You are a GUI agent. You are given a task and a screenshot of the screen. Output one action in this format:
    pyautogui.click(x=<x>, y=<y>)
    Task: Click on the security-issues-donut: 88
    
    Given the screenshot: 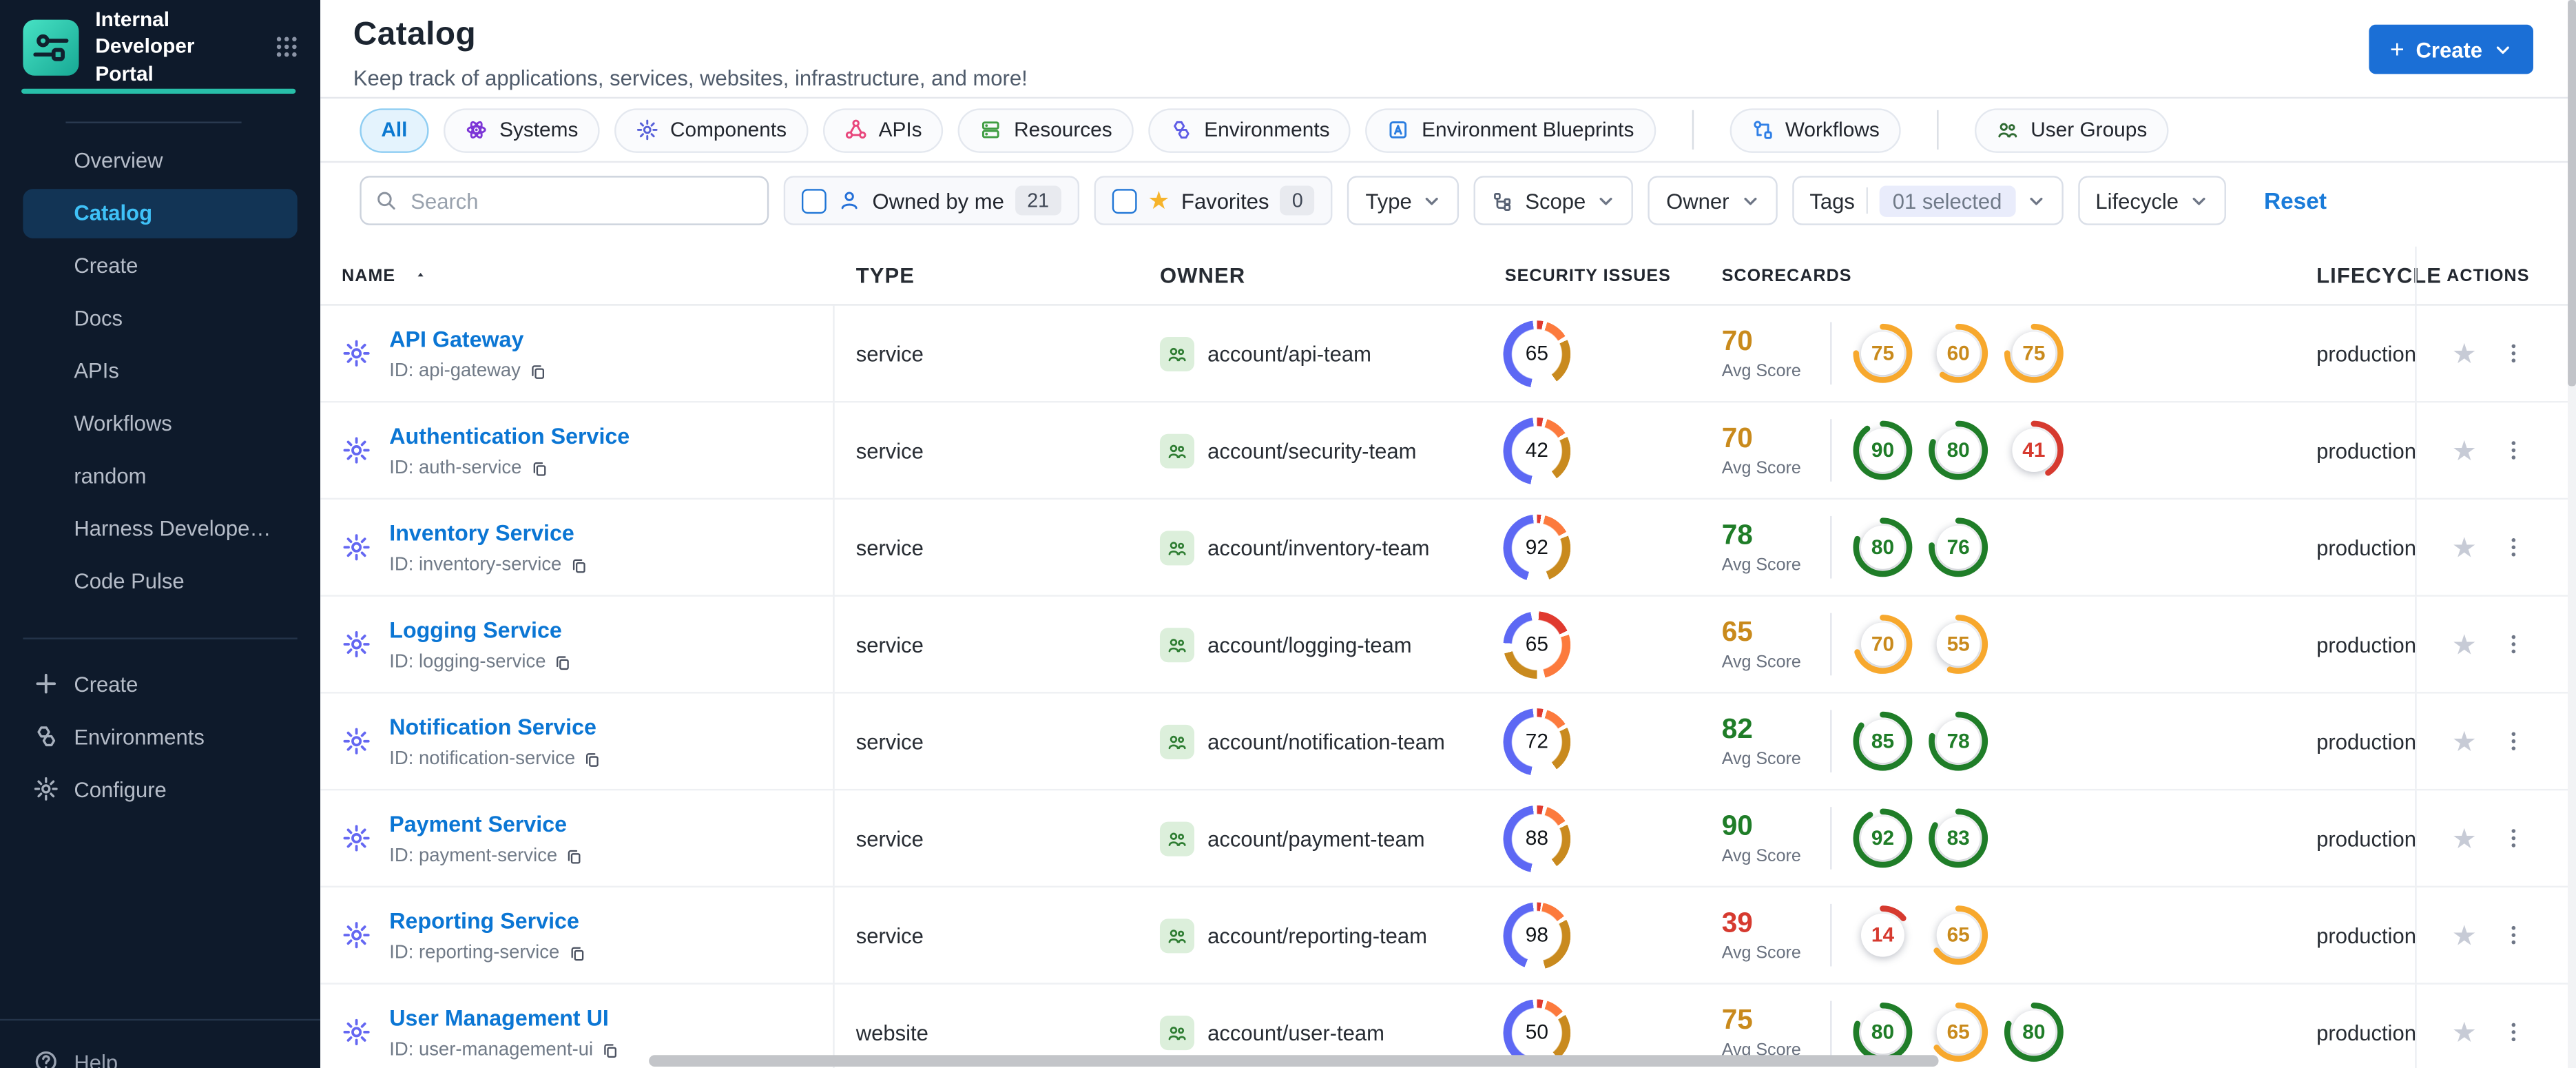 What is the action you would take?
    pyautogui.click(x=1537, y=838)
    